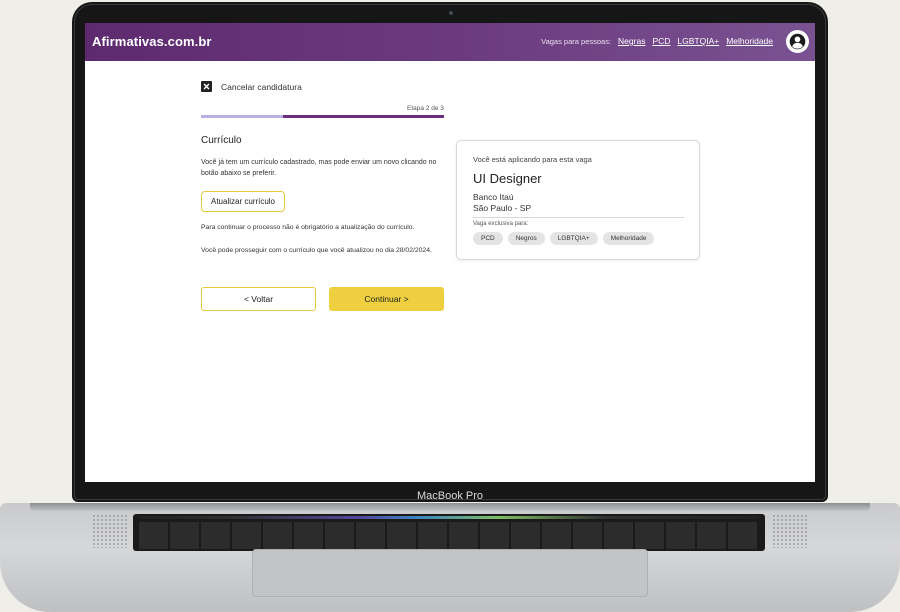 The image size is (900, 612). What do you see at coordinates (243, 201) in the screenshot?
I see `update-resume-button: Atualizar currículo` at bounding box center [243, 201].